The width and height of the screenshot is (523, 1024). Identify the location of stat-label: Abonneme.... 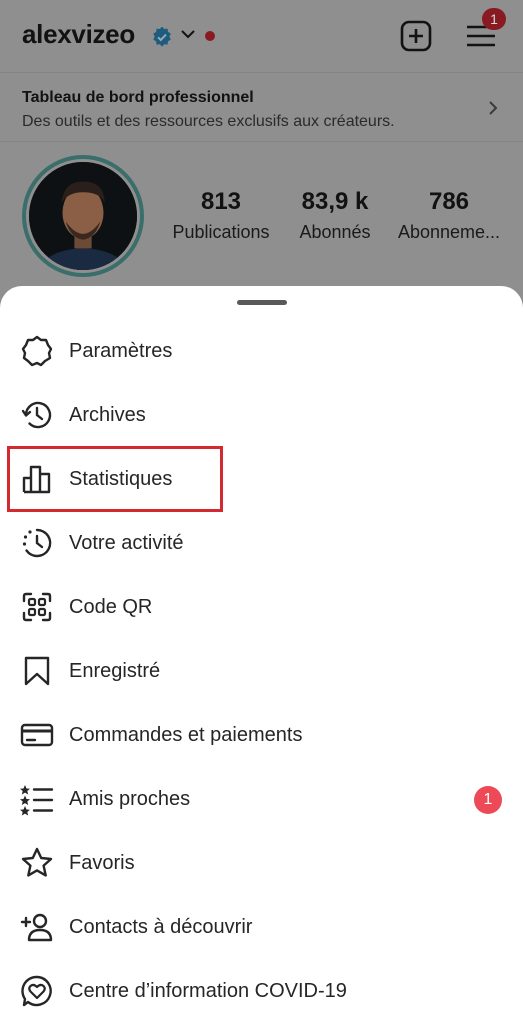
(449, 232).